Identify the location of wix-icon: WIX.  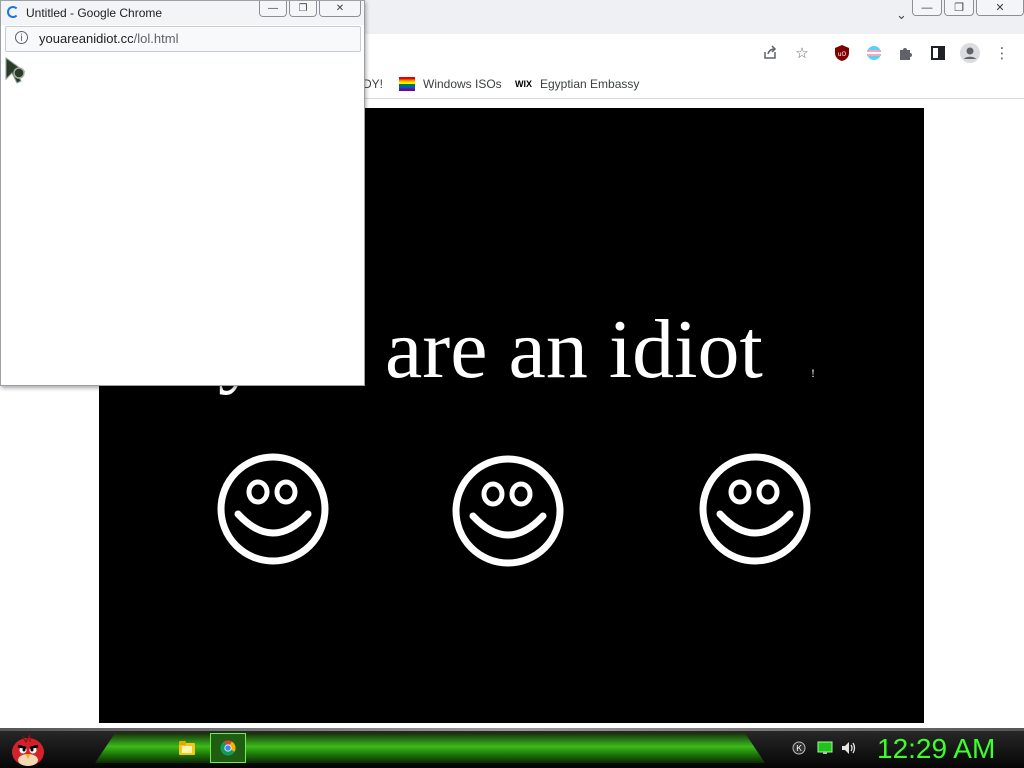
(523, 84).